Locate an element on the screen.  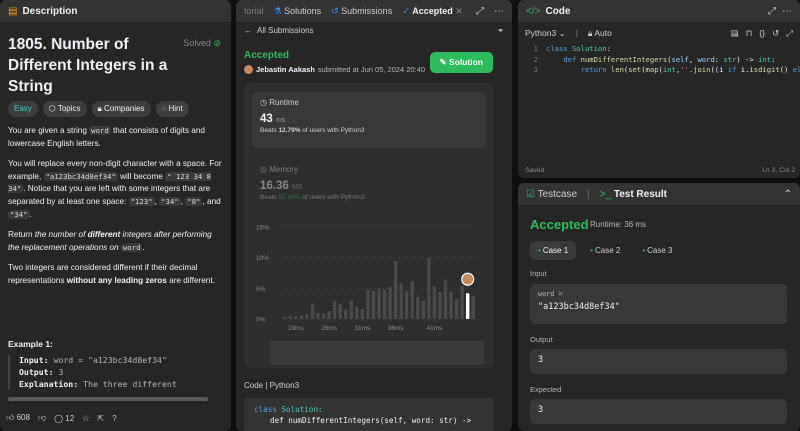
tab-description: Description is located at coordinates (49, 11).